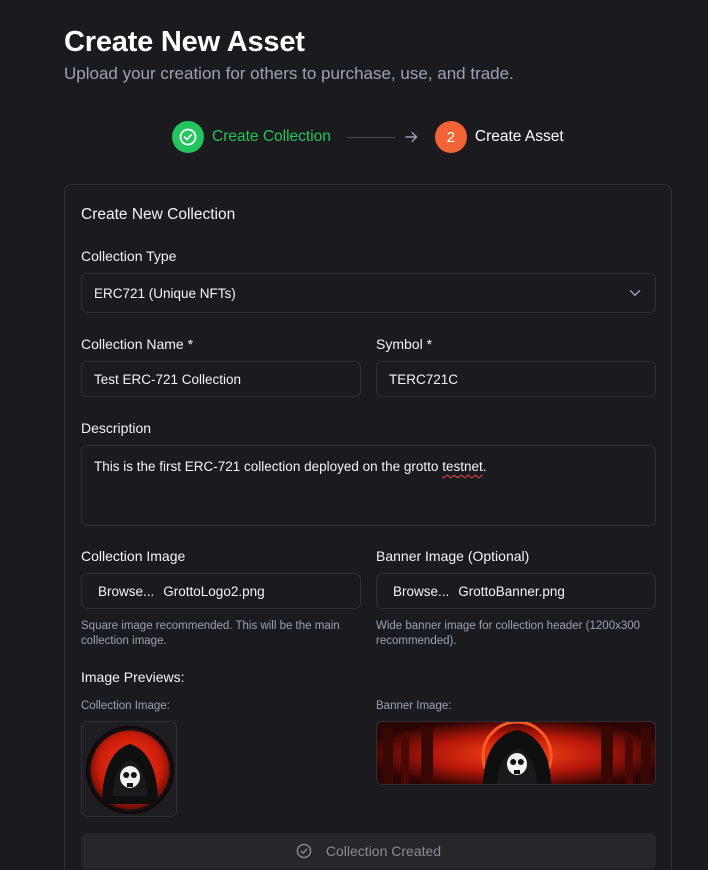 This screenshot has width=708, height=870. What do you see at coordinates (214, 591) in the screenshot?
I see `collection-image-filename: GrottoLogo2.png` at bounding box center [214, 591].